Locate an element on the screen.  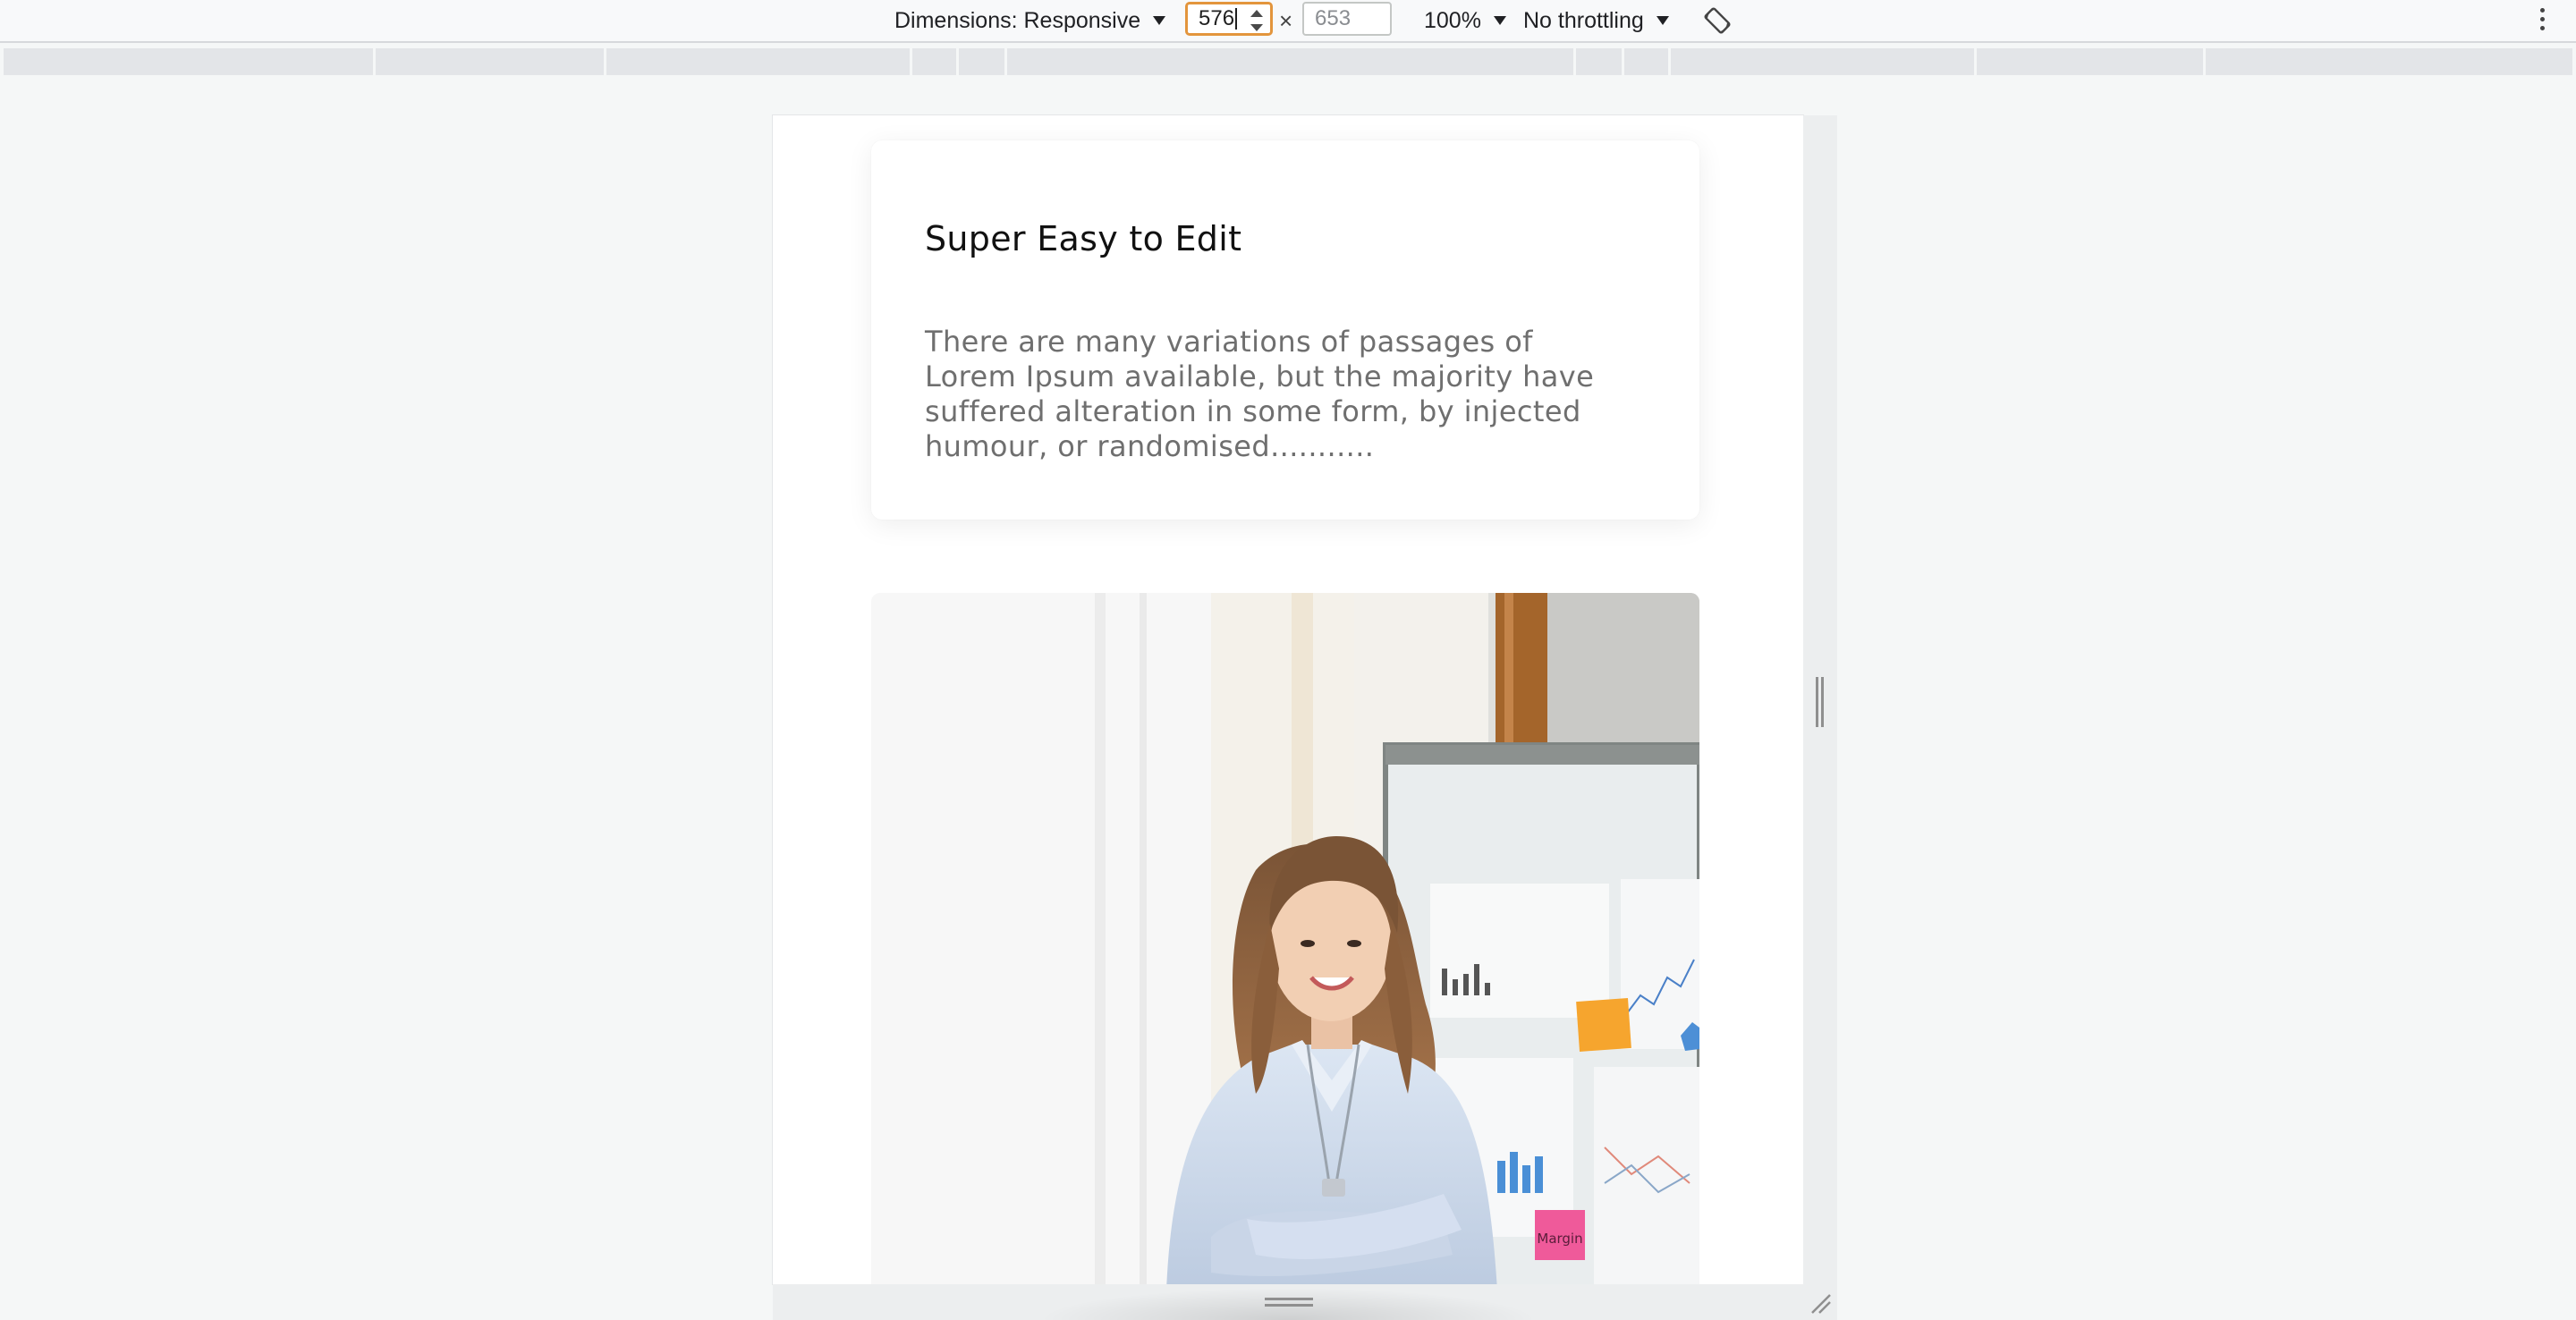
width-value: 576 is located at coordinates (1217, 18).